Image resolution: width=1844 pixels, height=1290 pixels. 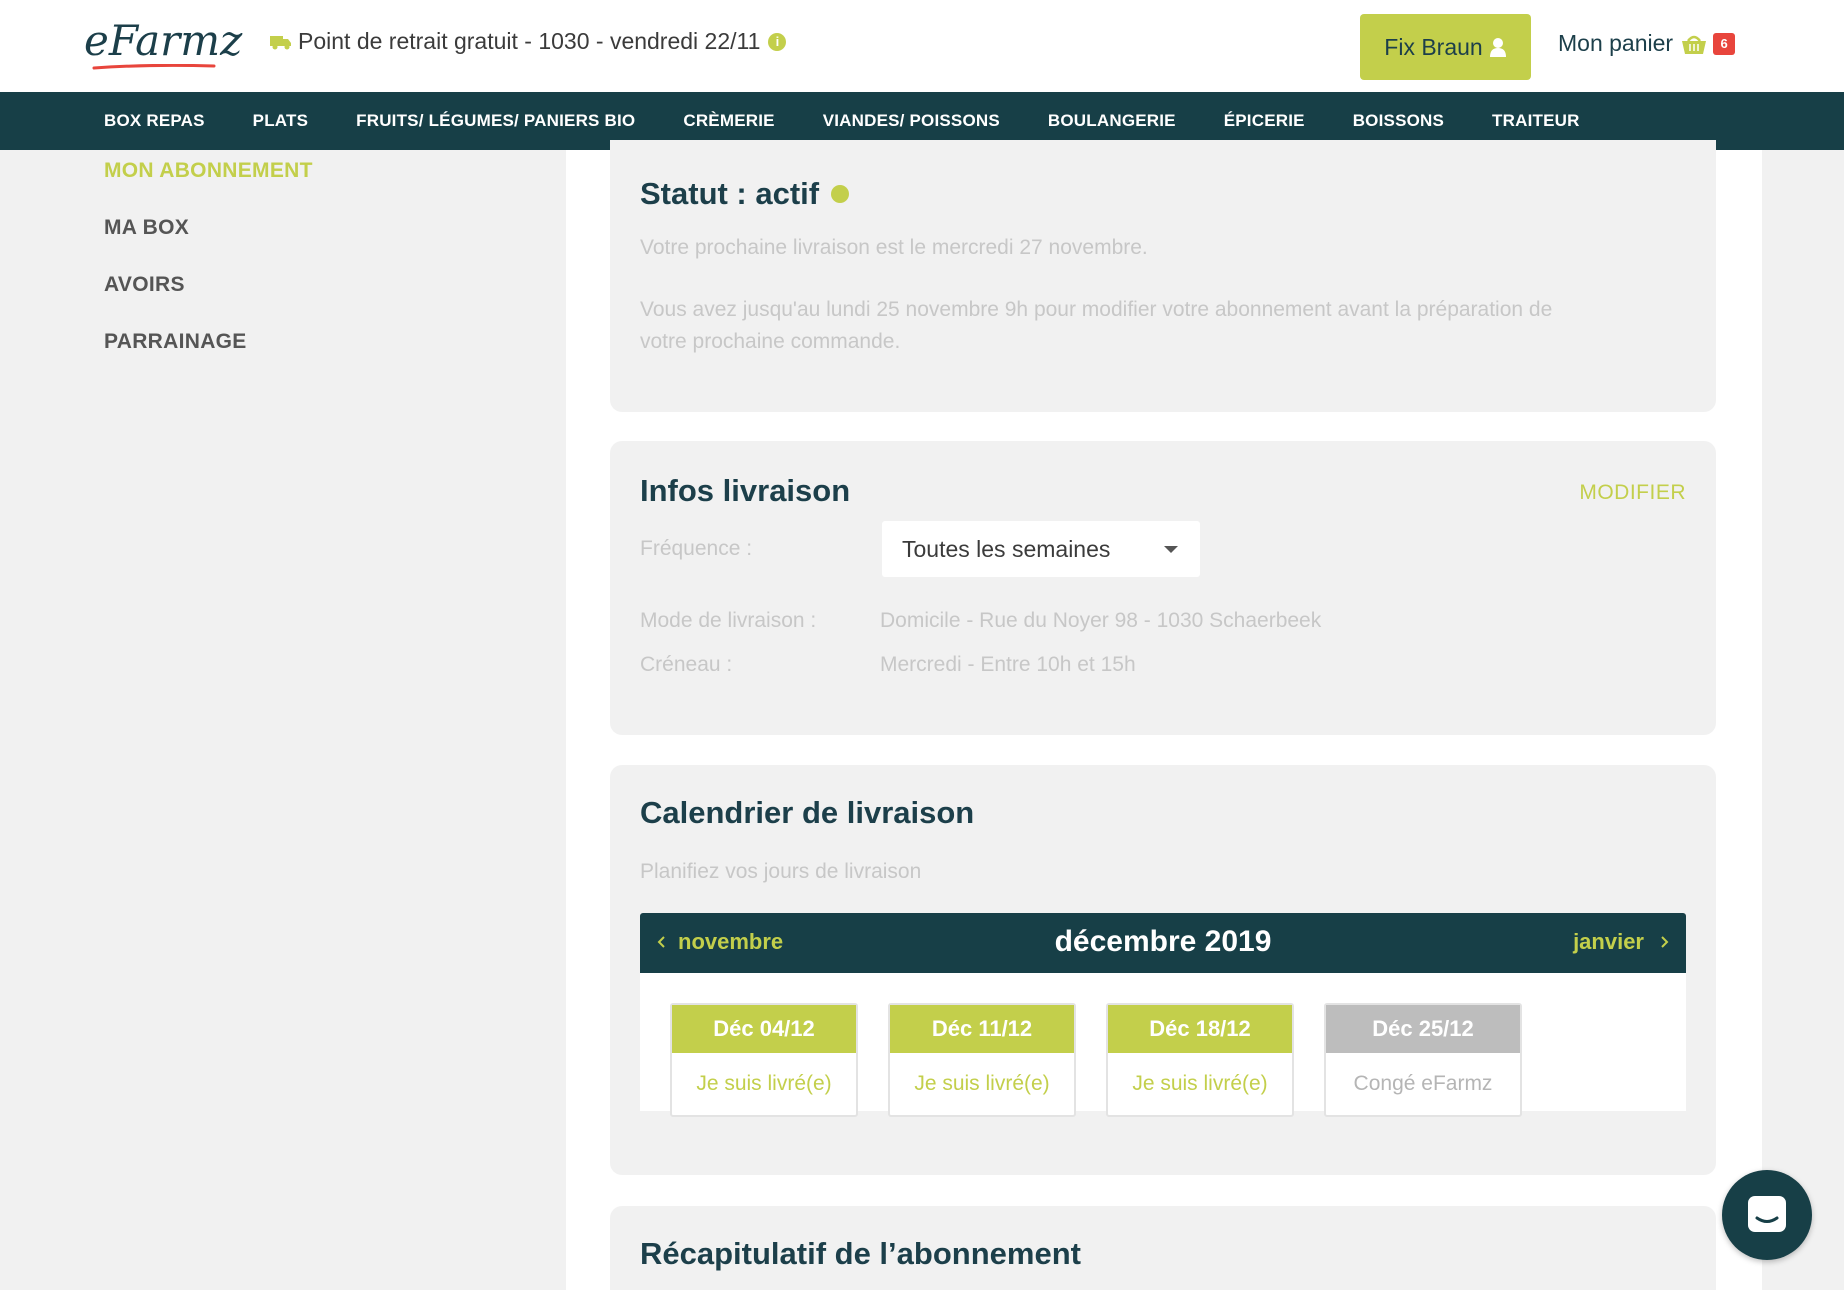 What do you see at coordinates (163, 40) in the screenshot?
I see `efarmz-logo: eFarmz` at bounding box center [163, 40].